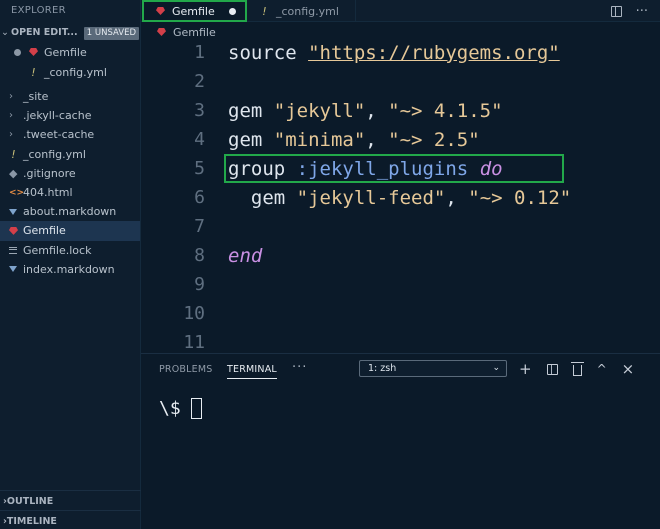 This screenshot has height=529, width=660. Describe the element at coordinates (400, 11) in the screenshot. I see `editor-tab-bar: Gemfile ! _config.yml ···` at that location.